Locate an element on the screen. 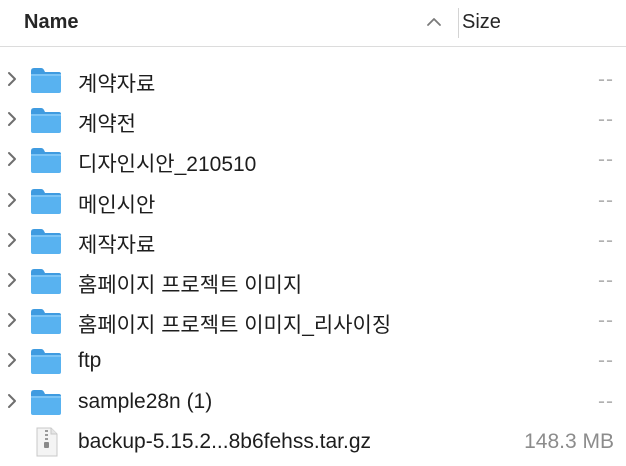 Image resolution: width=626 pixels, height=466 pixels. file-row: ftp -- is located at coordinates (313, 361).